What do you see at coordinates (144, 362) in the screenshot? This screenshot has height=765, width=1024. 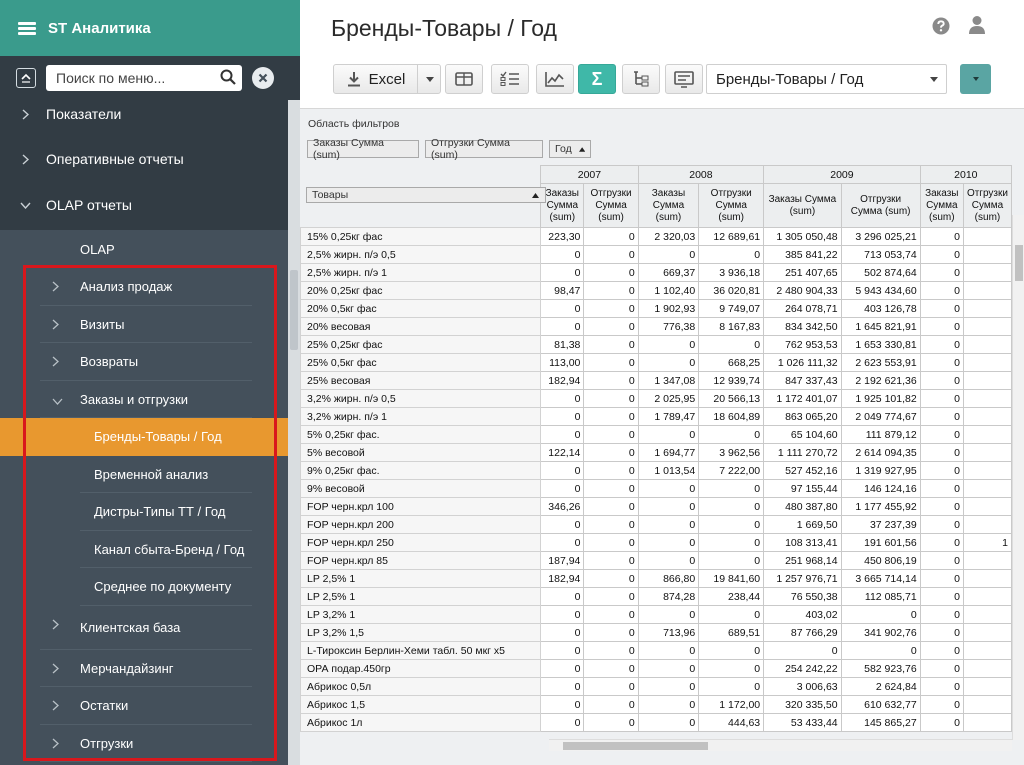 I see `submenu-group-item: Возвраты` at bounding box center [144, 362].